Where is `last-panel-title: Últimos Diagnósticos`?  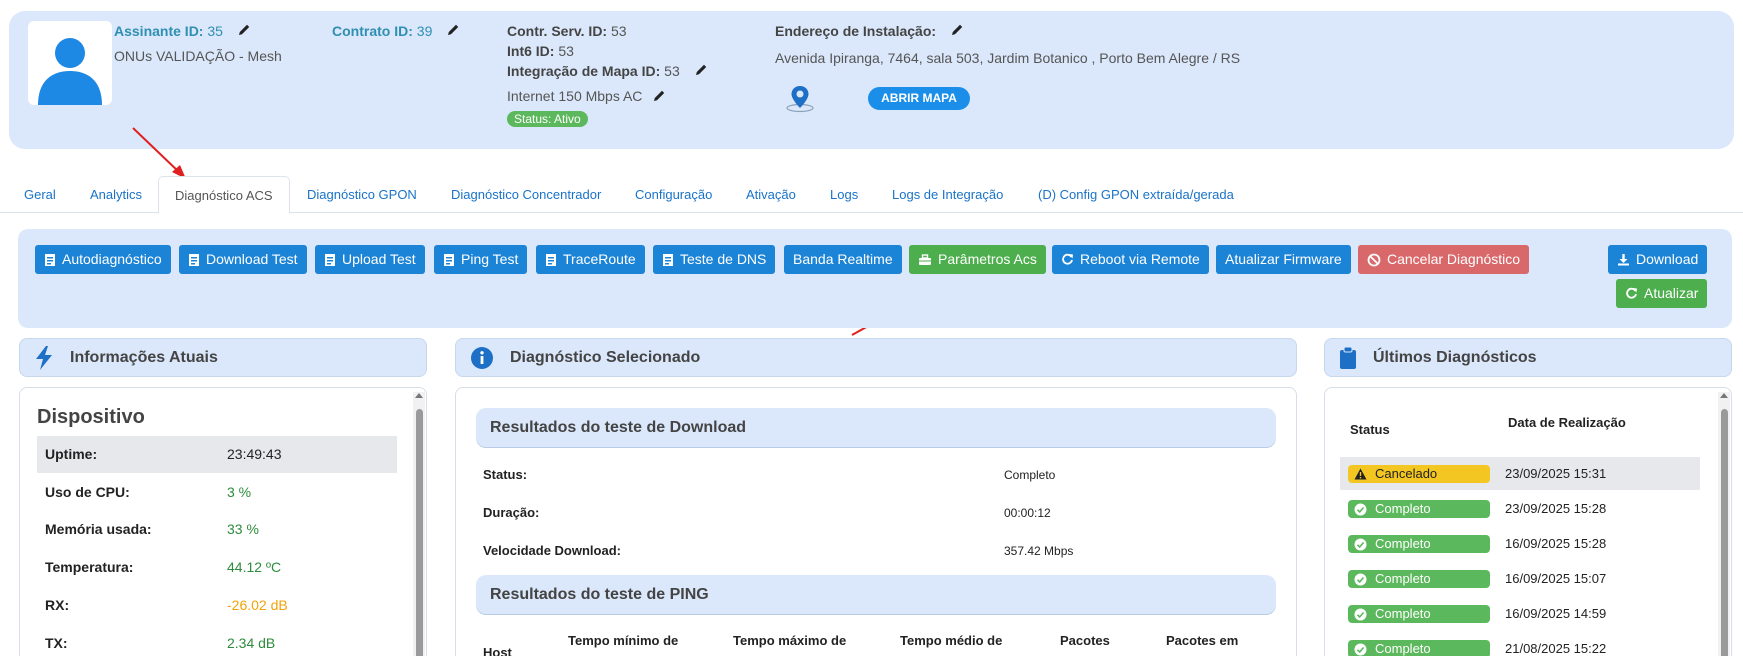
last-panel-title: Últimos Diagnósticos is located at coordinates (1455, 357).